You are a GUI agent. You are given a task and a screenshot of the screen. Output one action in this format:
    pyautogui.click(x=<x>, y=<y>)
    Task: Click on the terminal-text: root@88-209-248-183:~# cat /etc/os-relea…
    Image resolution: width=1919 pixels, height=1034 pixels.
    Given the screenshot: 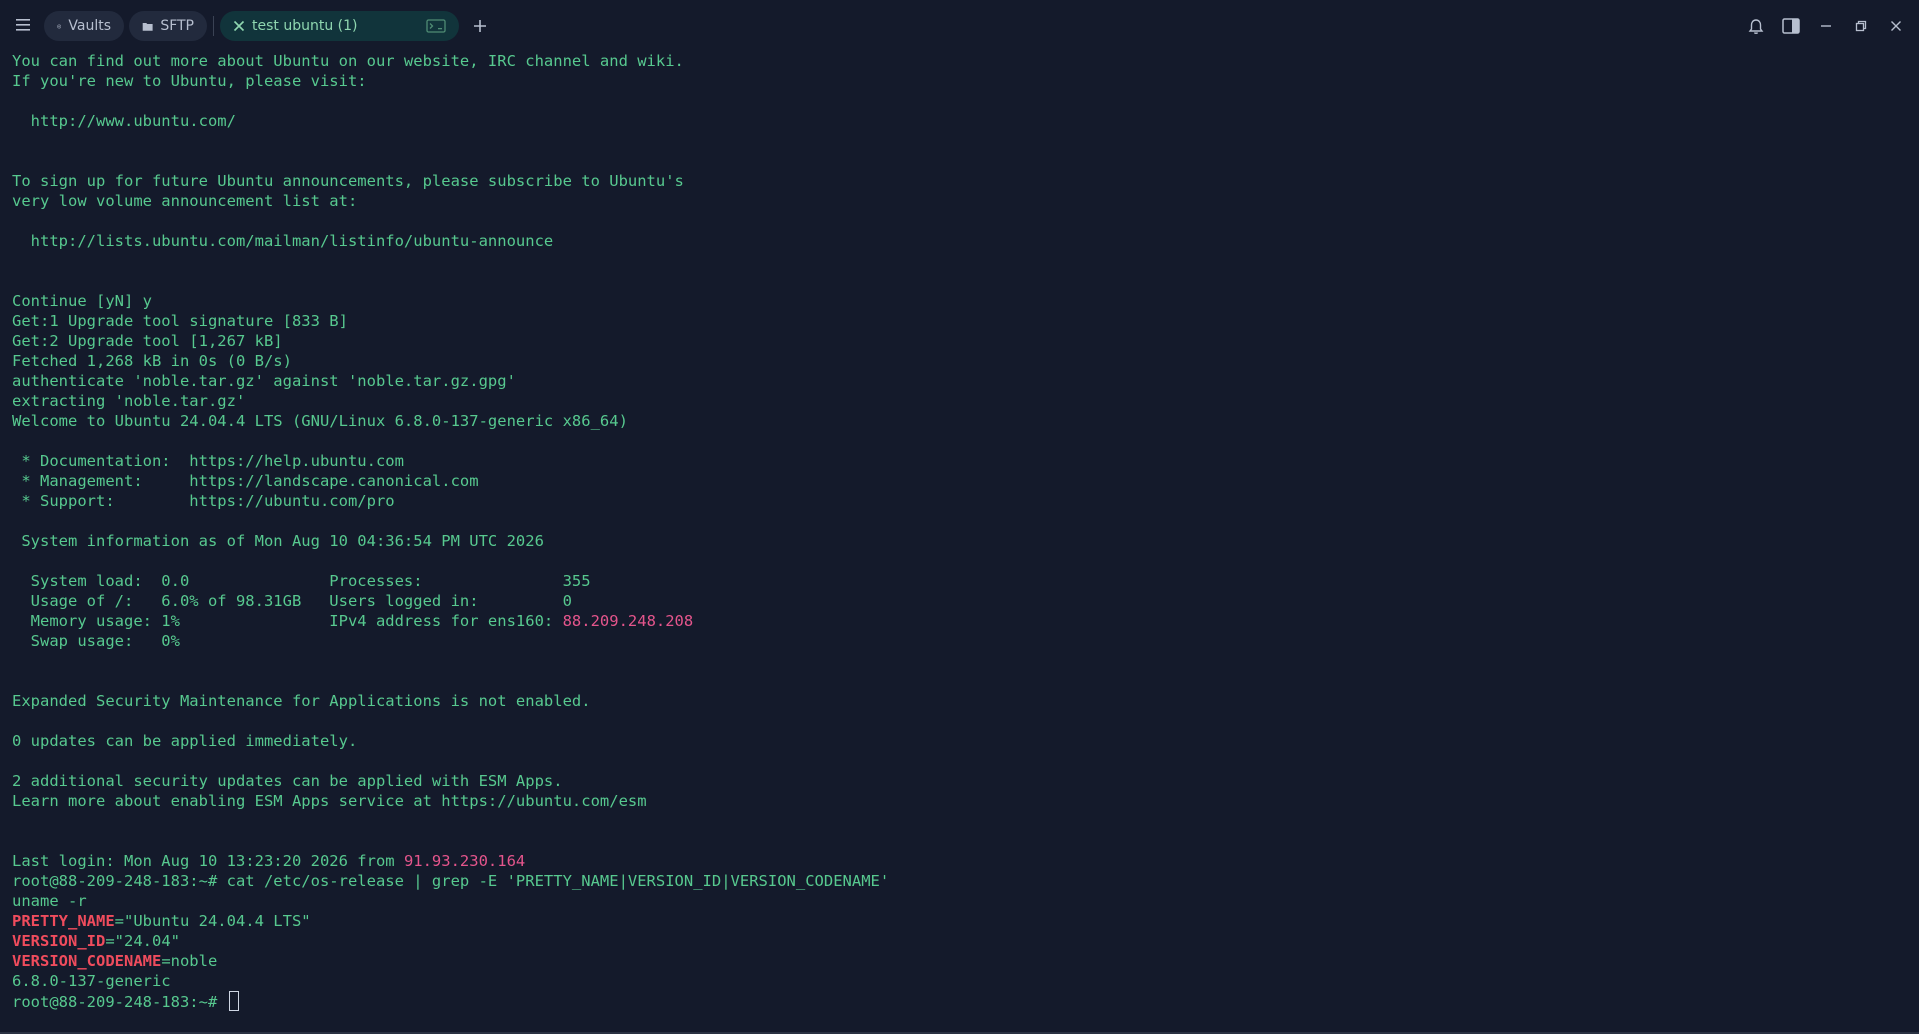 What is the action you would take?
    pyautogui.click(x=451, y=881)
    